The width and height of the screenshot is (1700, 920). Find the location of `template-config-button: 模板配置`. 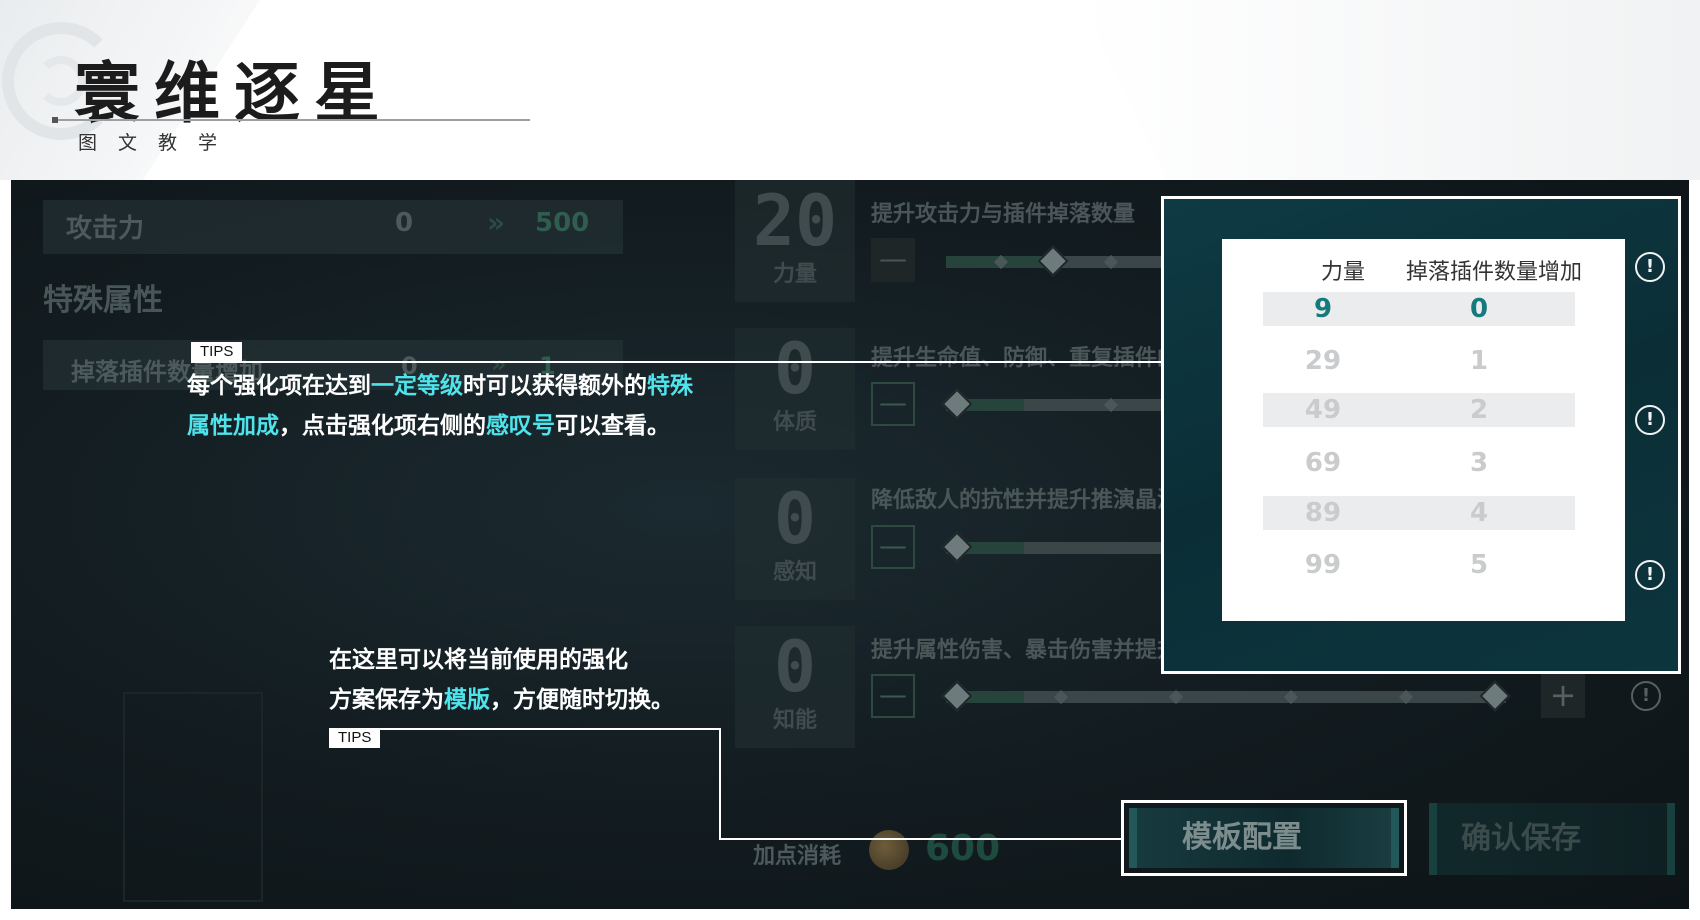

template-config-button: 模板配置 is located at coordinates (1264, 838).